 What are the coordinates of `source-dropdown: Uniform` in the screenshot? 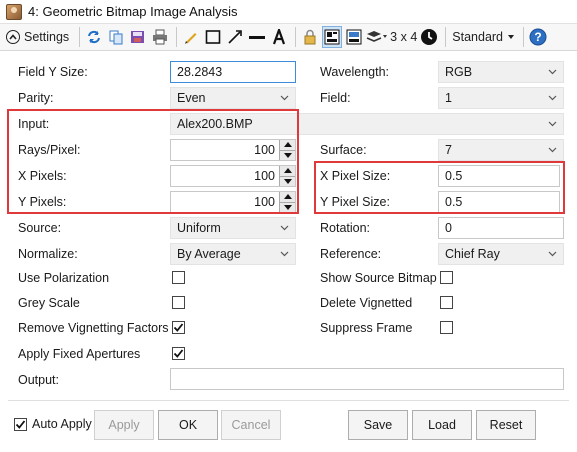 It's located at (233, 228).